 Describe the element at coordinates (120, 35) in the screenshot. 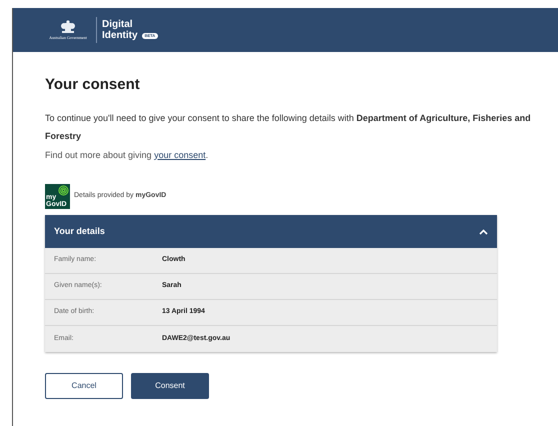

I see `product-name: Identity` at that location.